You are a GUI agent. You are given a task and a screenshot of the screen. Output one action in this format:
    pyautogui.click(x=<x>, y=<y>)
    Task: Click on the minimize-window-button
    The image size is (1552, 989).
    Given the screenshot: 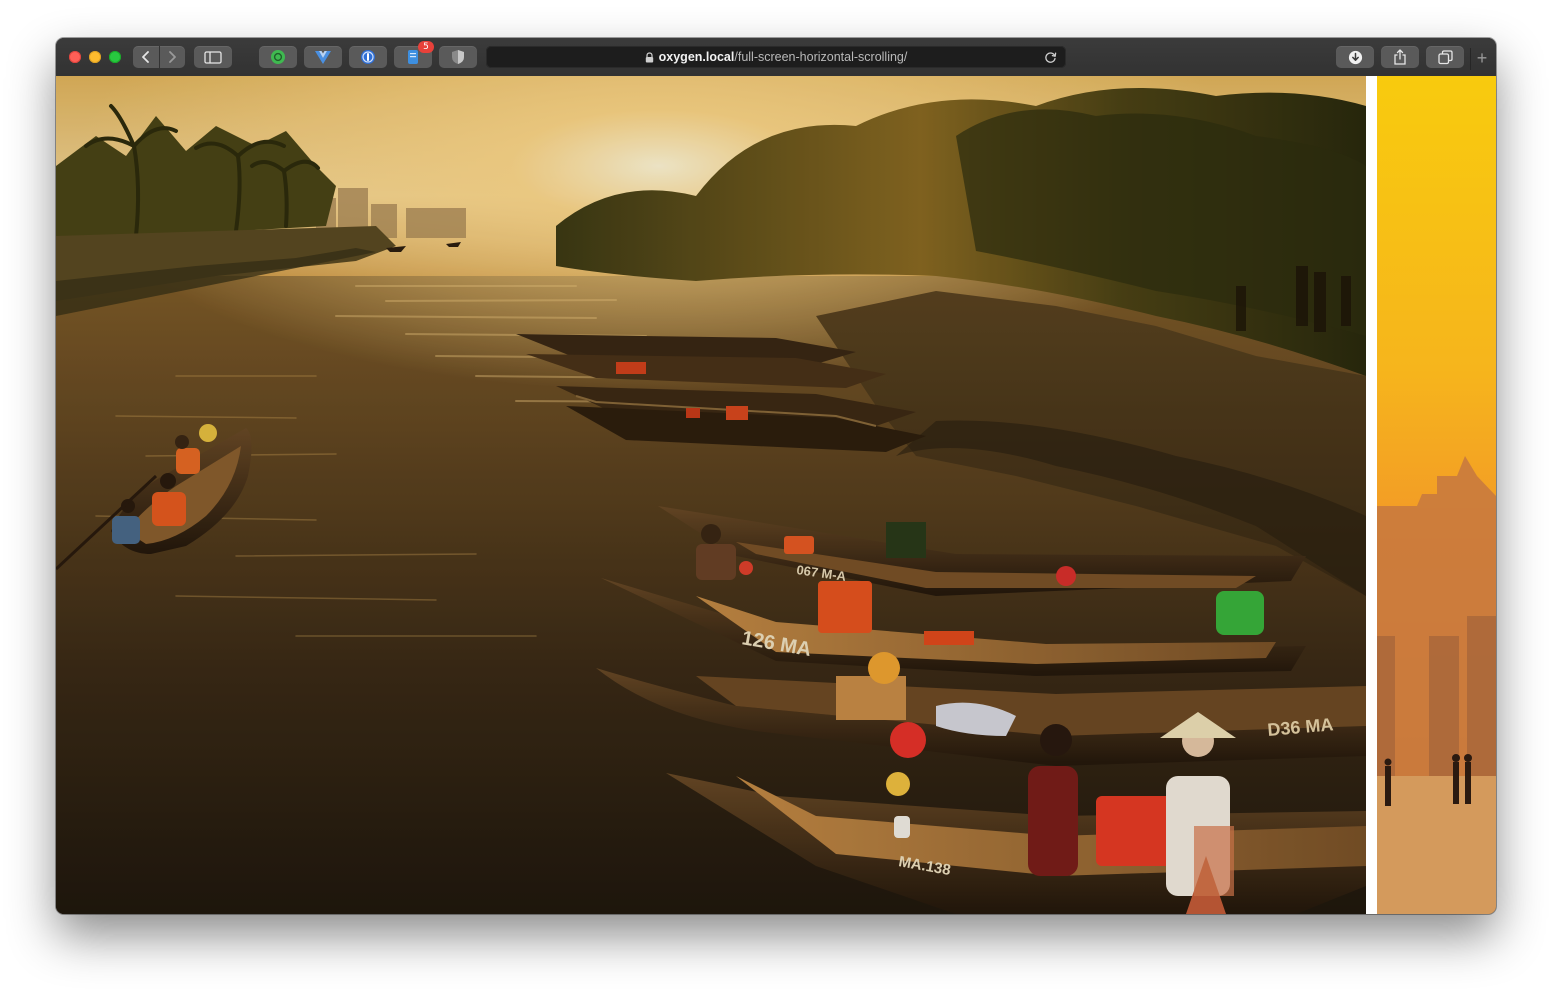 What is the action you would take?
    pyautogui.click(x=95, y=57)
    